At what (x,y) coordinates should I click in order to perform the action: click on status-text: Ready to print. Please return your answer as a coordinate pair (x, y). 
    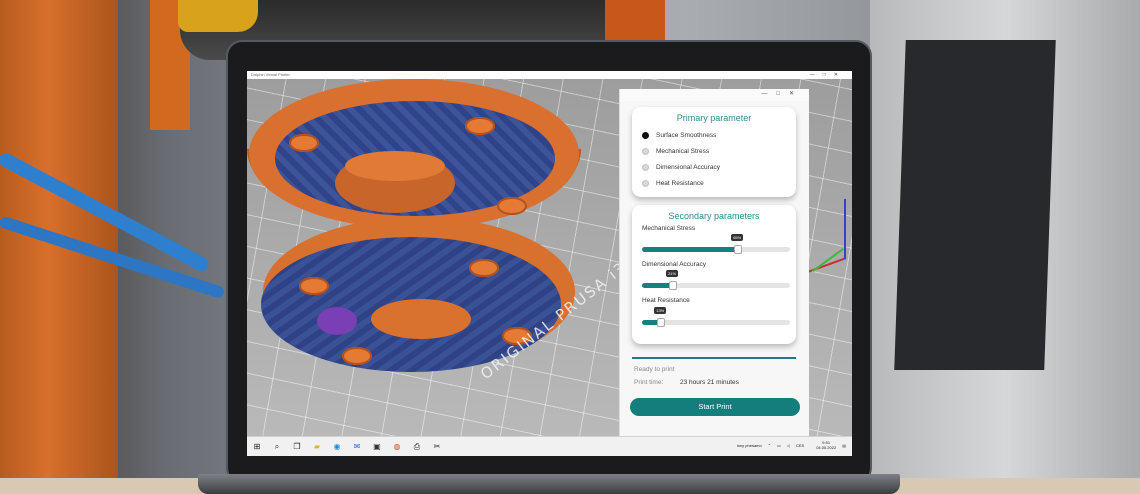
    Looking at the image, I should click on (654, 369).